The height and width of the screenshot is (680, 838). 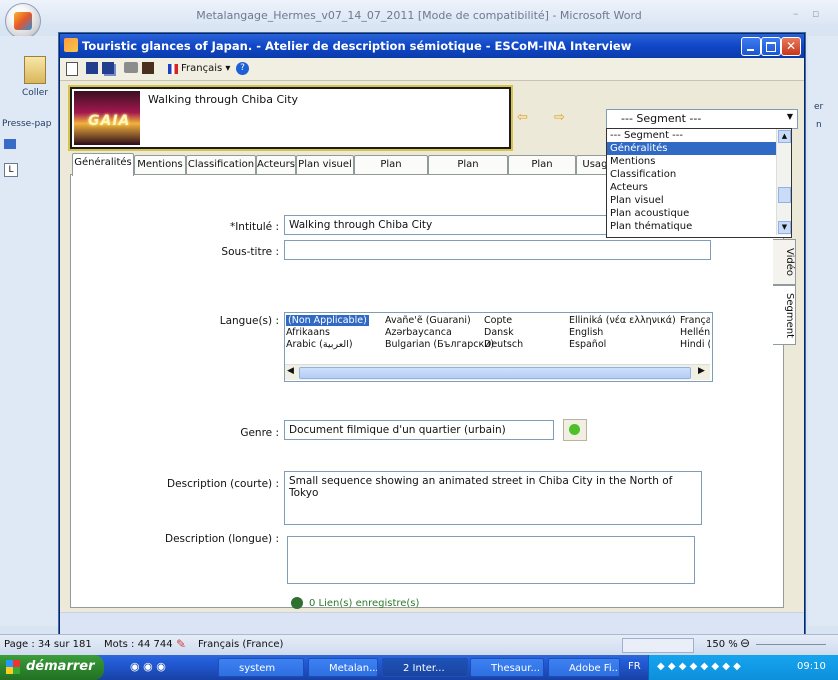 What do you see at coordinates (223, 484) in the screenshot?
I see `description-courte-label: Description (courte) :` at bounding box center [223, 484].